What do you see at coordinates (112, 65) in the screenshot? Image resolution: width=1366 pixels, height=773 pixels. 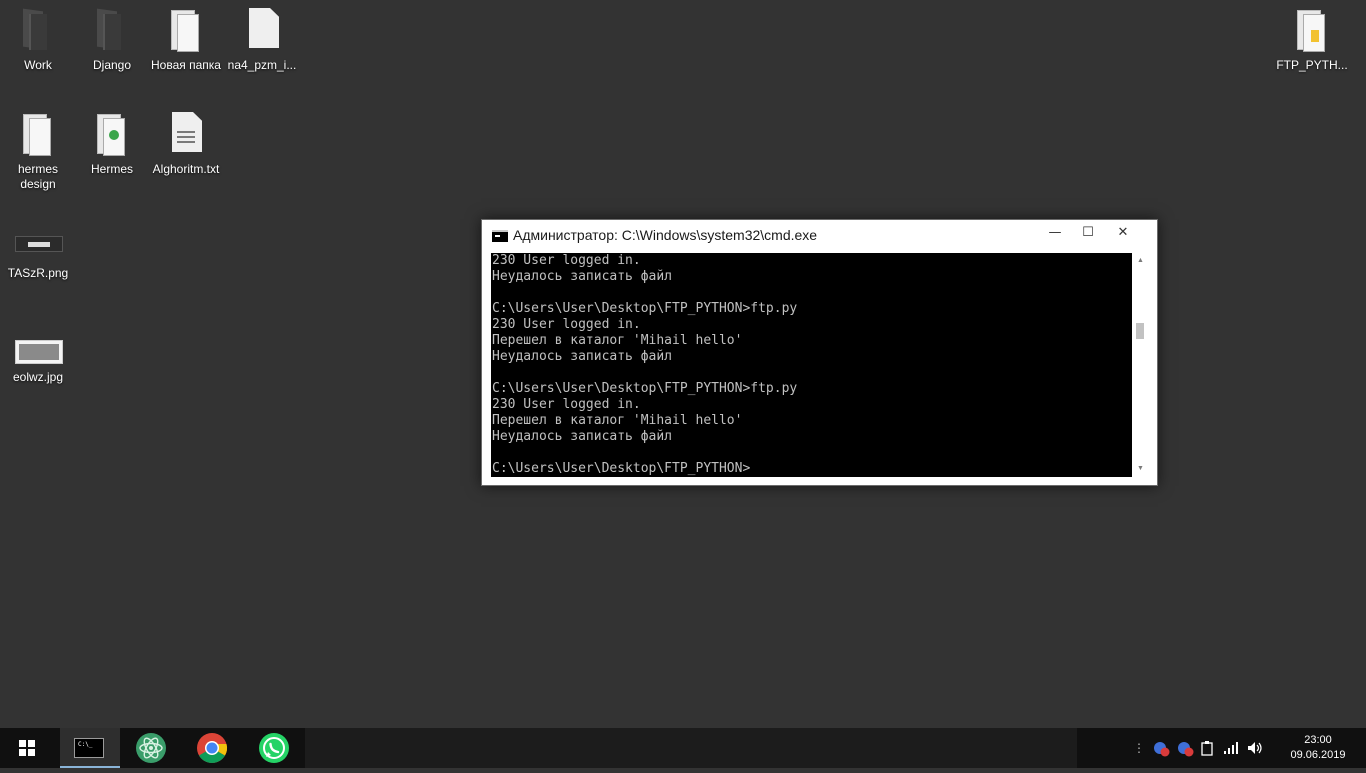 I see `desktop-icon-label: Django` at bounding box center [112, 65].